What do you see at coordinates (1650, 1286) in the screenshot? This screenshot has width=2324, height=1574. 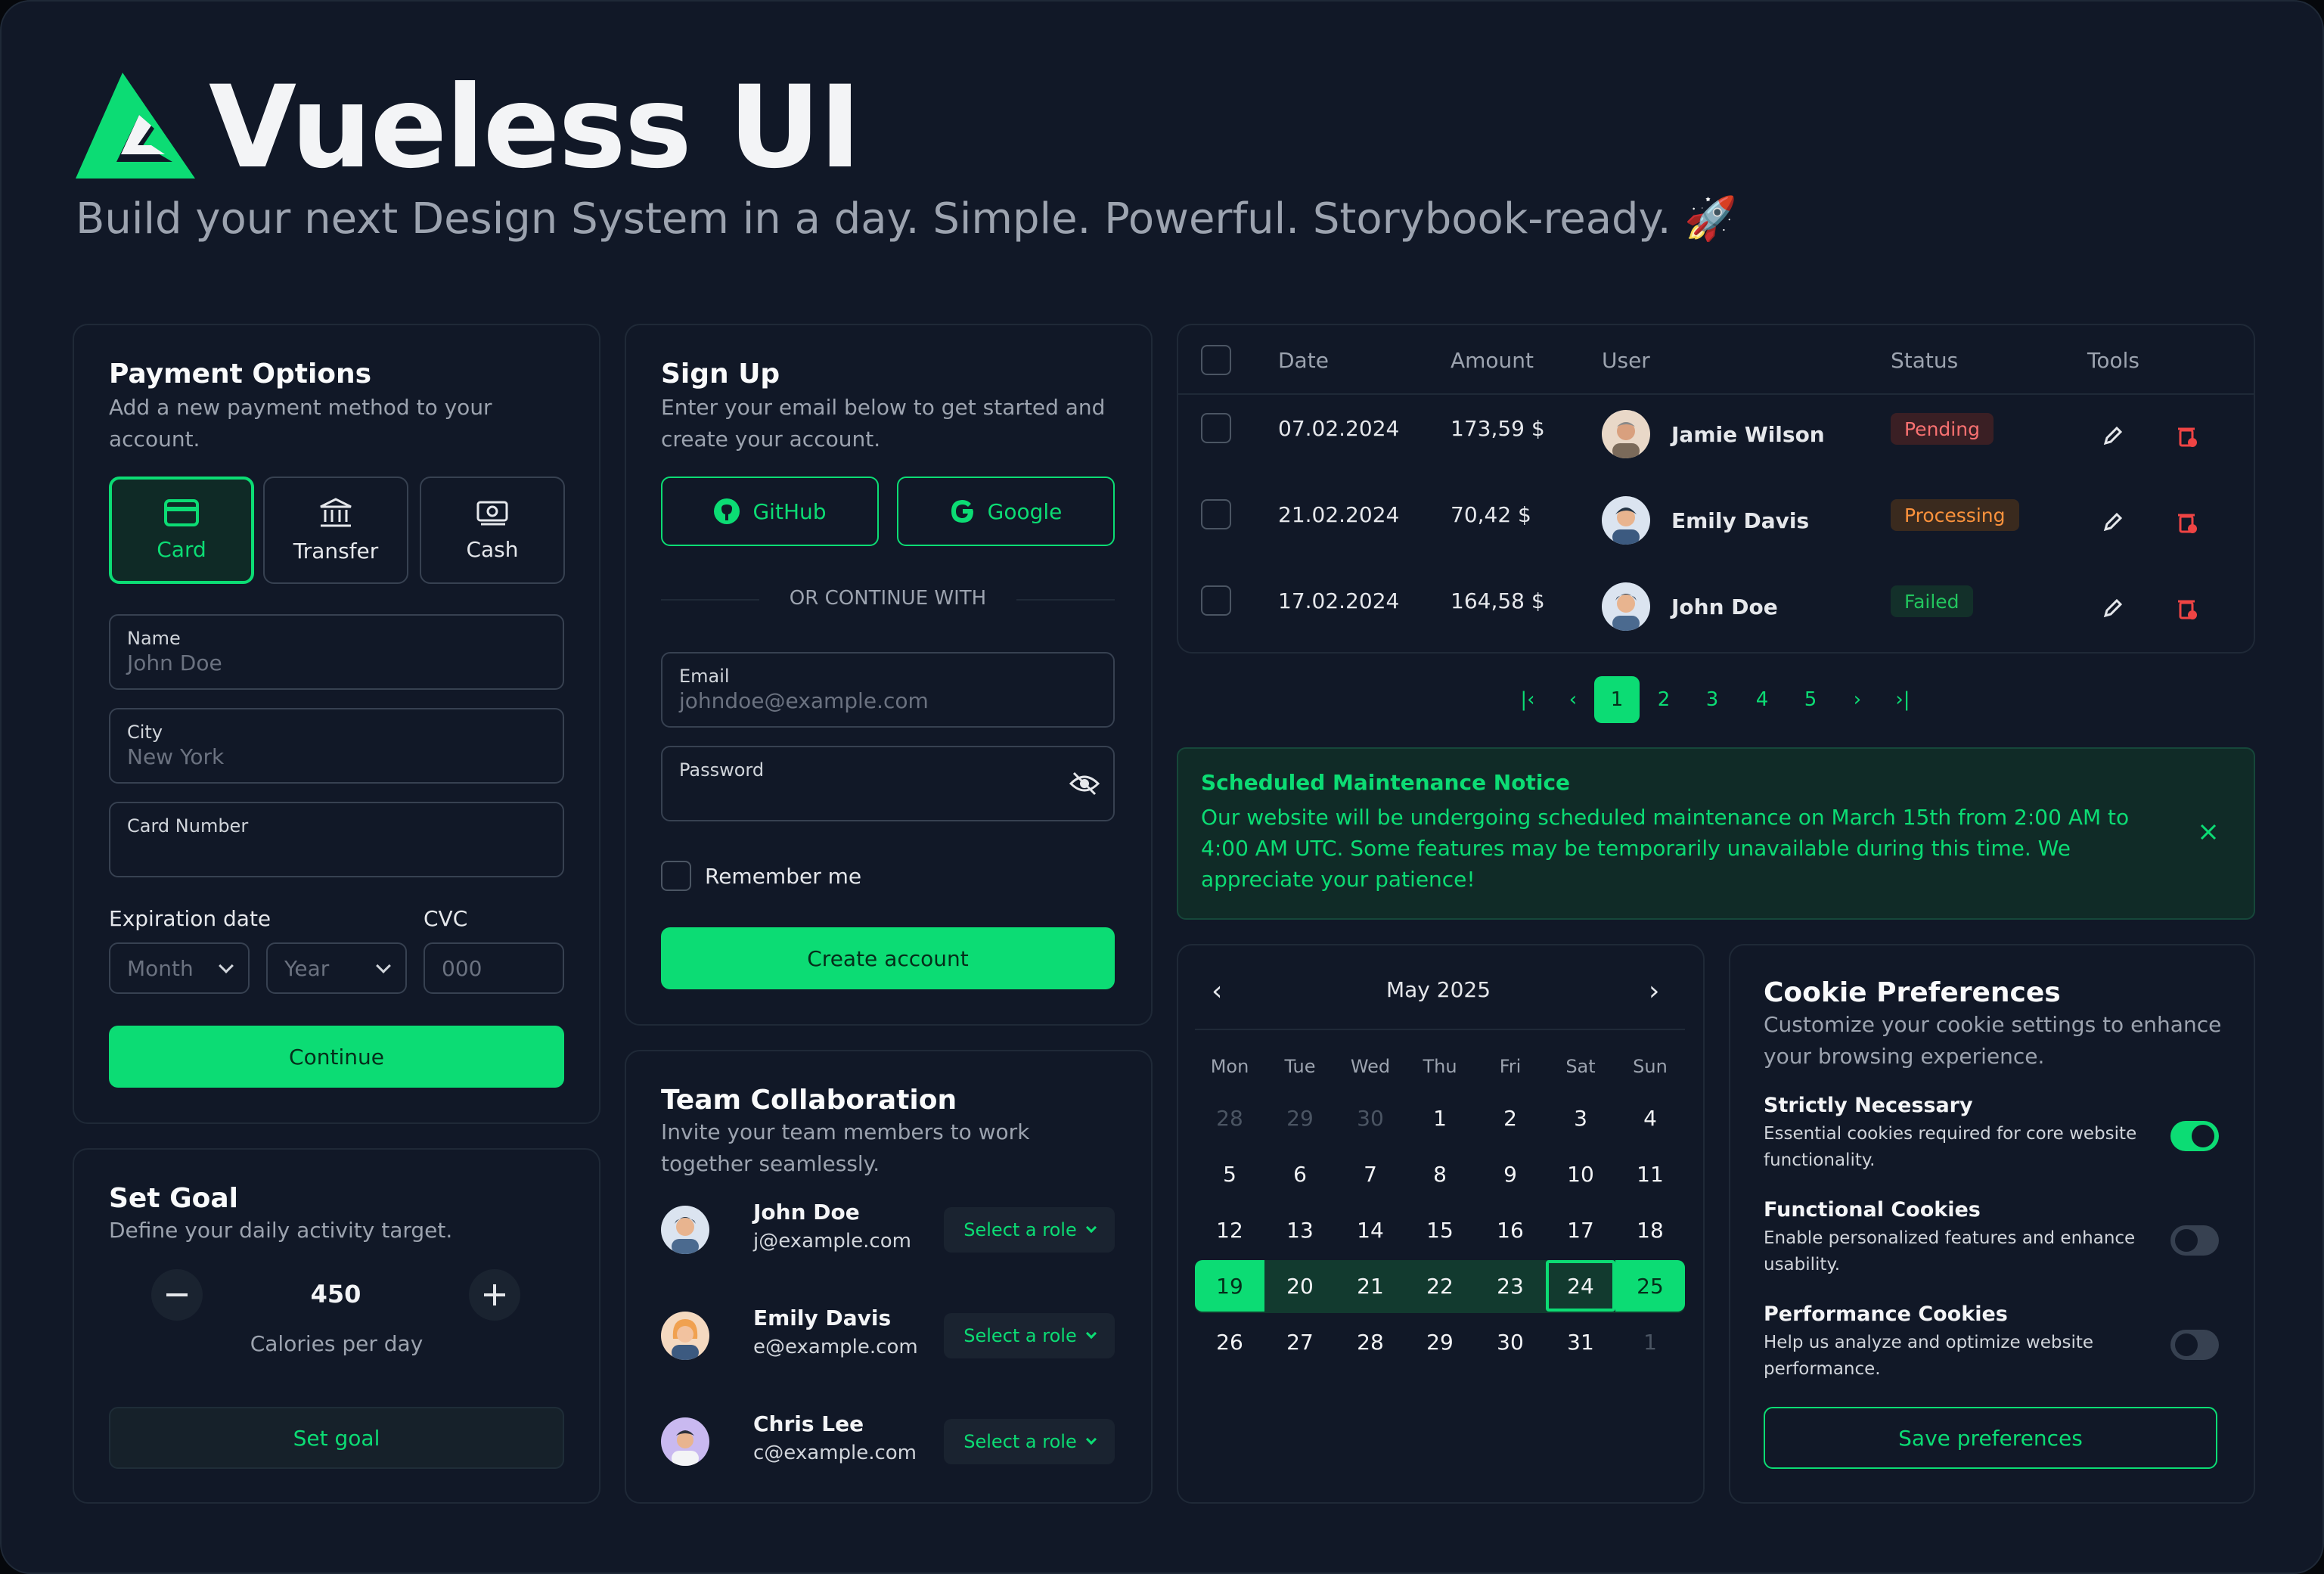 I see `calendar-day: 25` at bounding box center [1650, 1286].